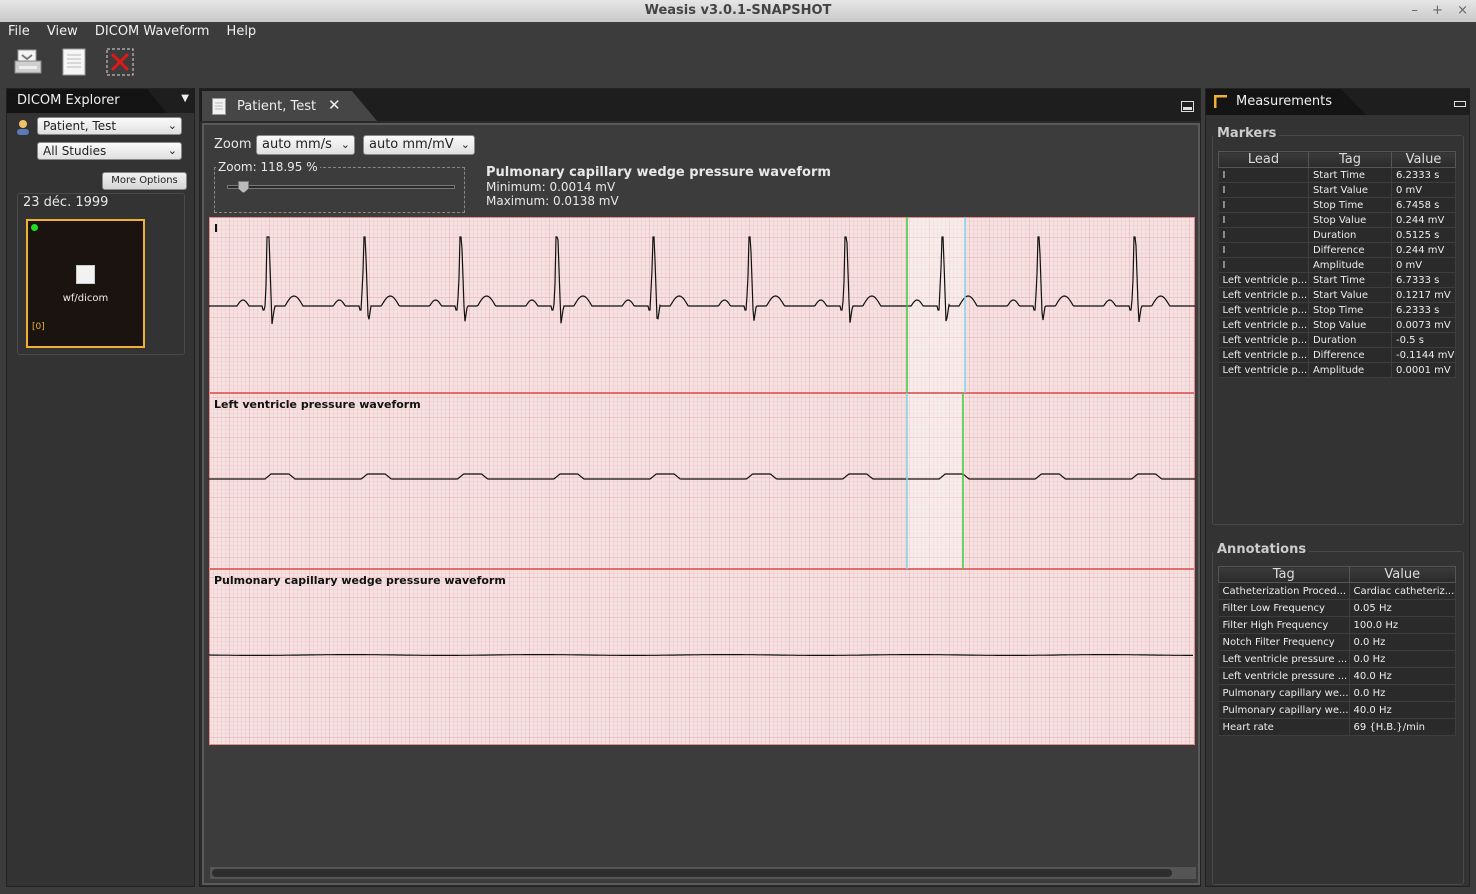 The image size is (1476, 894). What do you see at coordinates (62, 31) in the screenshot?
I see `menu-view: View` at bounding box center [62, 31].